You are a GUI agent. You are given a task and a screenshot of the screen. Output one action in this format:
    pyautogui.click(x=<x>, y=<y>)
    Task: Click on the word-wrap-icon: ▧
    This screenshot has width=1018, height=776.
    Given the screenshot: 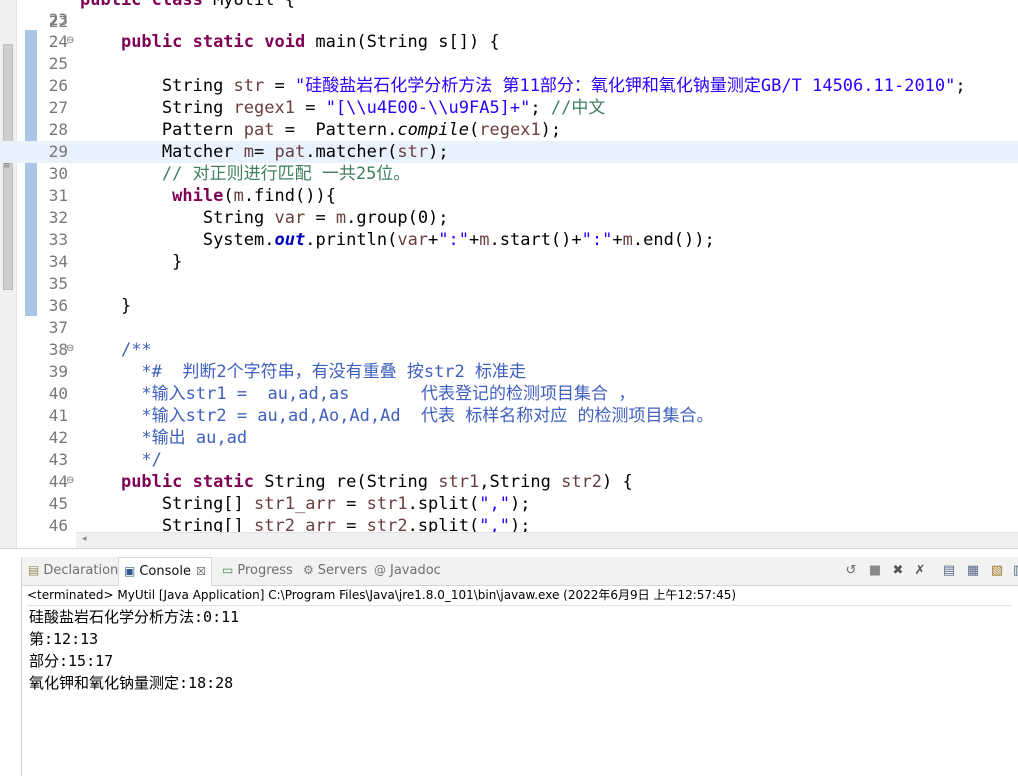 What is the action you would take?
    pyautogui.click(x=997, y=571)
    